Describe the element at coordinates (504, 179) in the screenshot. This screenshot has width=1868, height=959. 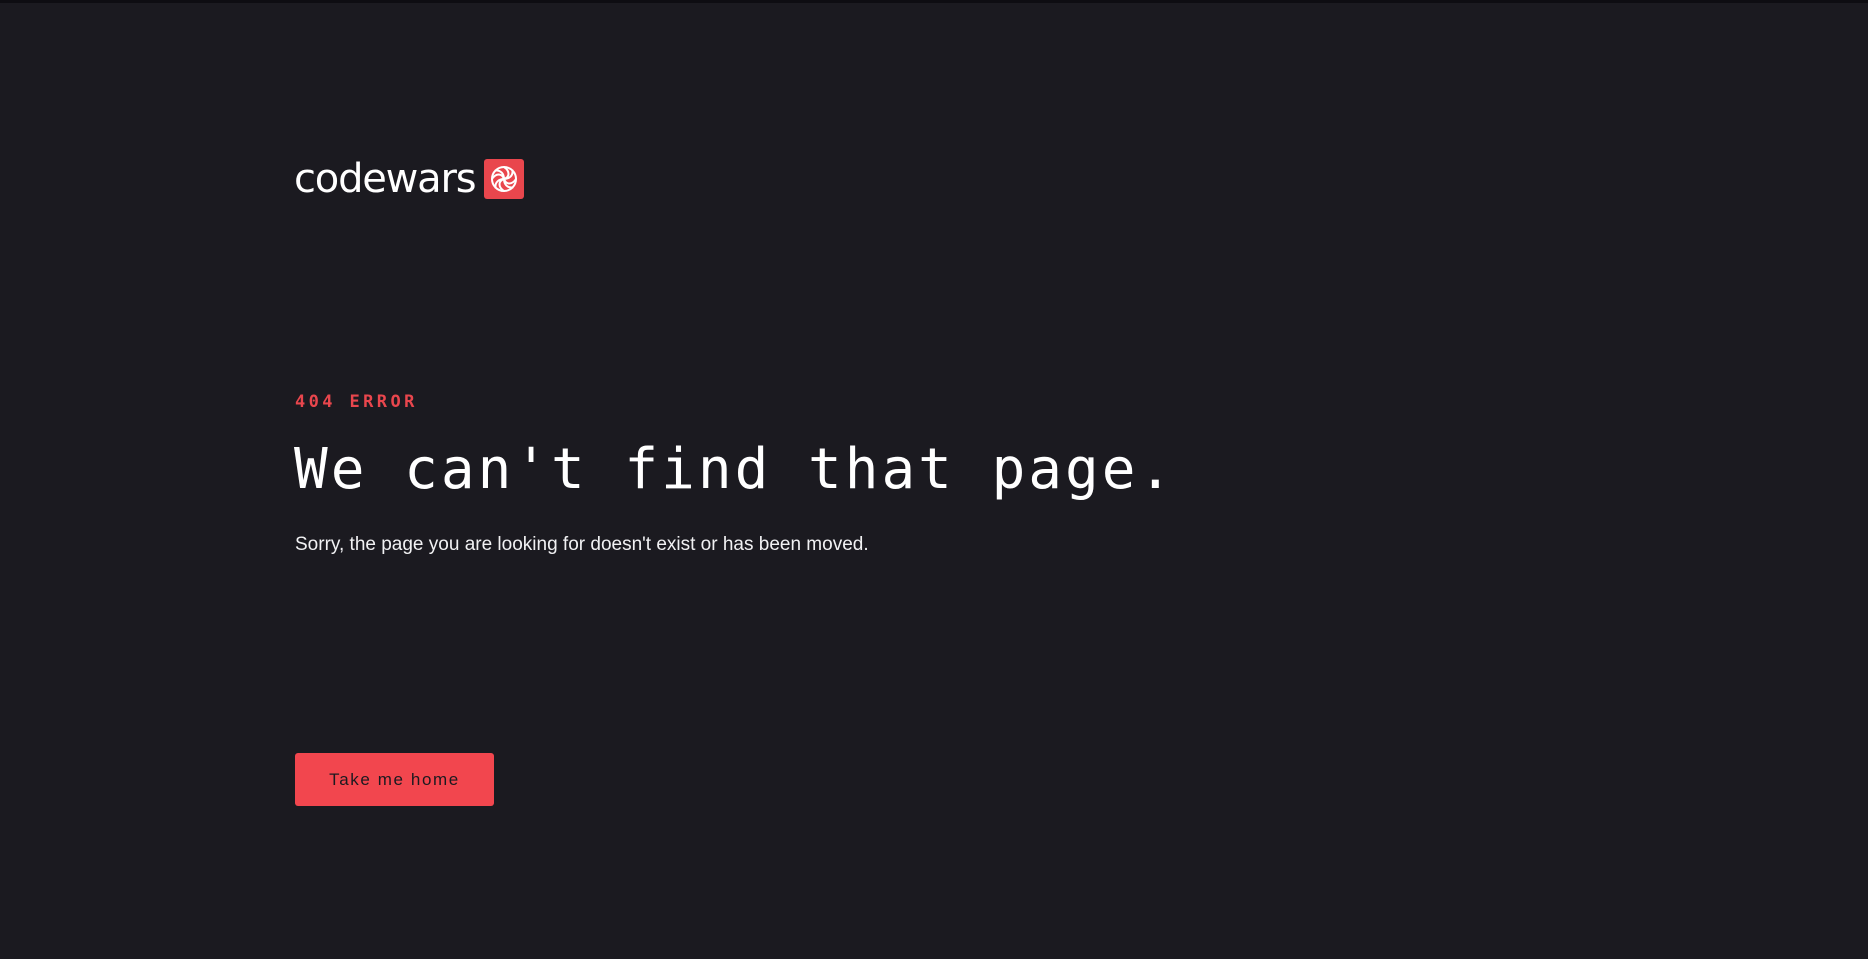
I see `codewars-swirl-icon` at that location.